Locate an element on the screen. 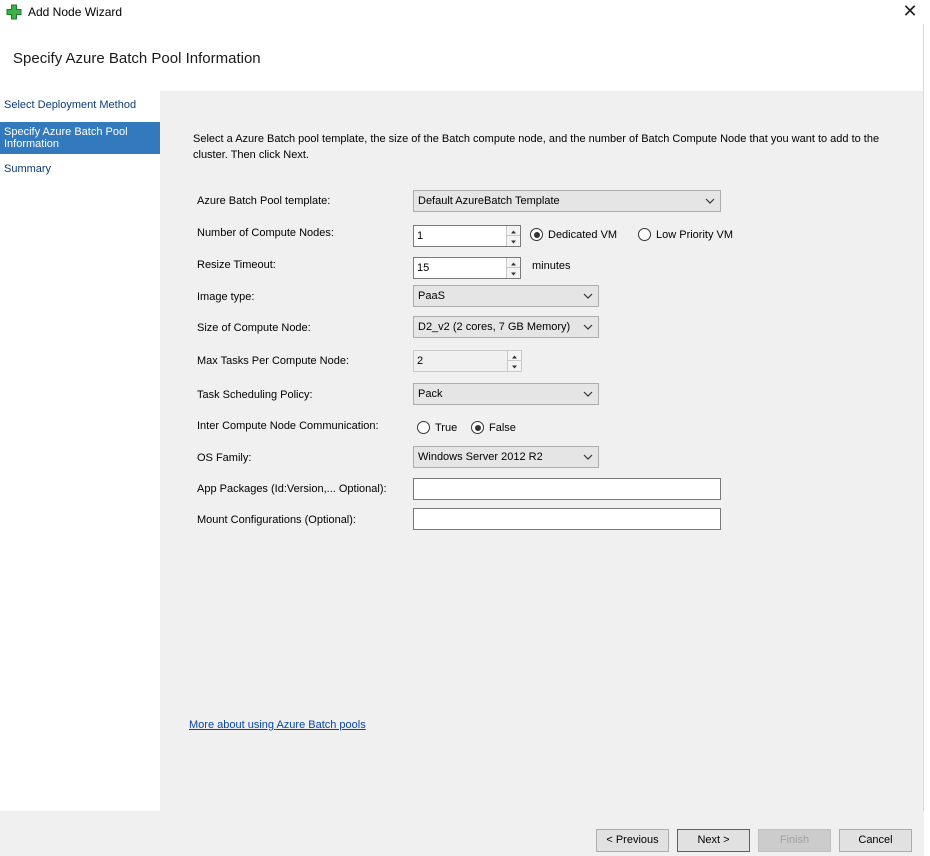 The height and width of the screenshot is (856, 930). scheduling-policy-value: Pack is located at coordinates (430, 394).